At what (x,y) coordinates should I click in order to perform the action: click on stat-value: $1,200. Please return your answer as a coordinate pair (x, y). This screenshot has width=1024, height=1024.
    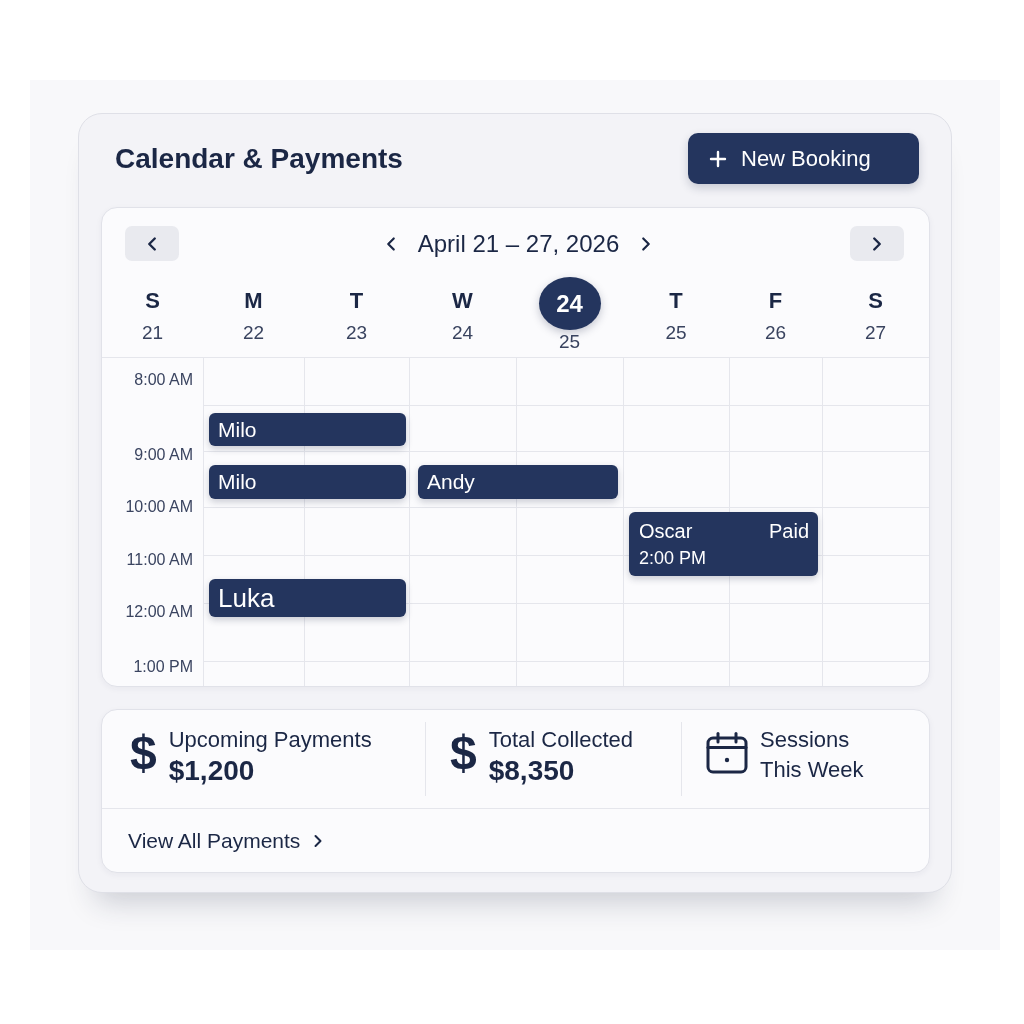
    Looking at the image, I should click on (212, 771).